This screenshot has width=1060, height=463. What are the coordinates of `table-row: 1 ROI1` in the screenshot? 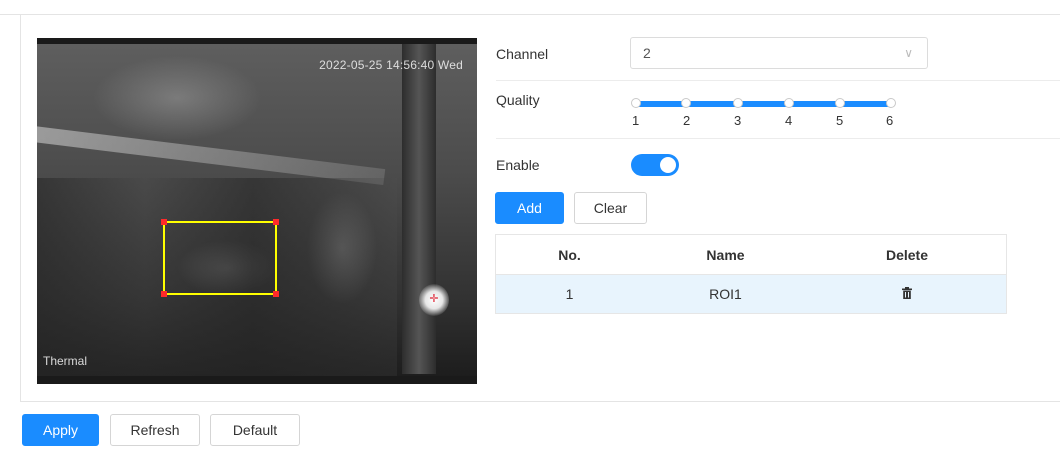 It's located at (751, 294).